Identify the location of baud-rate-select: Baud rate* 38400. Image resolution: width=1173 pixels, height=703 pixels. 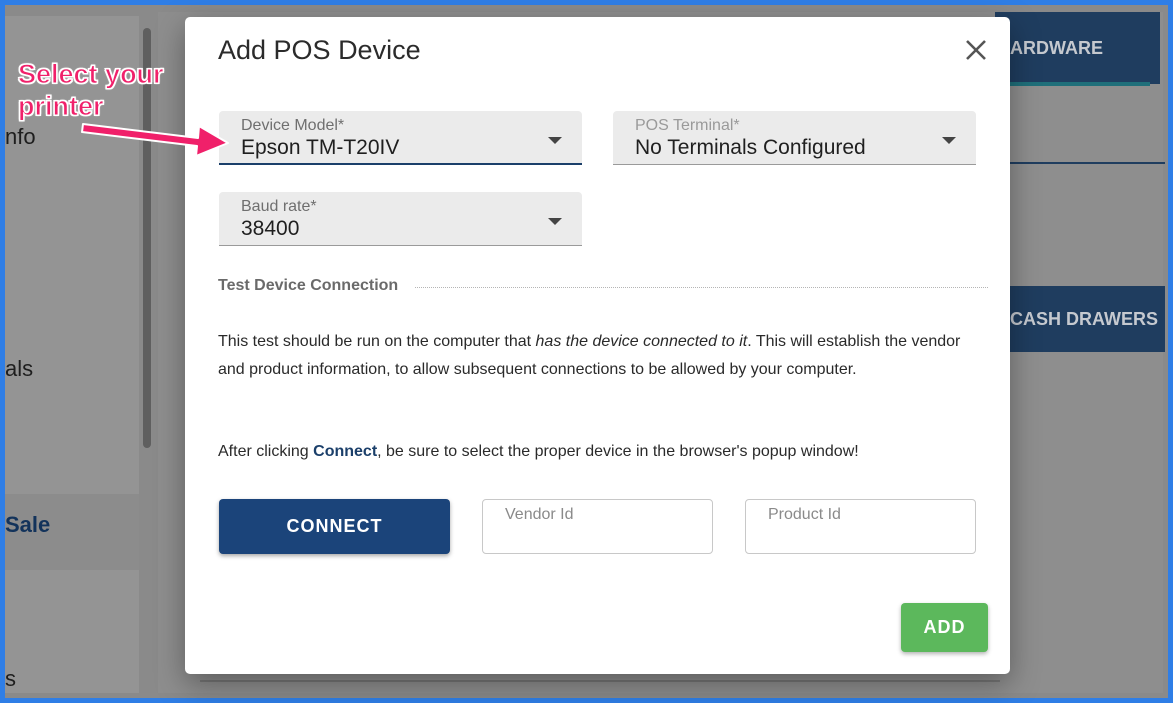
(400, 219).